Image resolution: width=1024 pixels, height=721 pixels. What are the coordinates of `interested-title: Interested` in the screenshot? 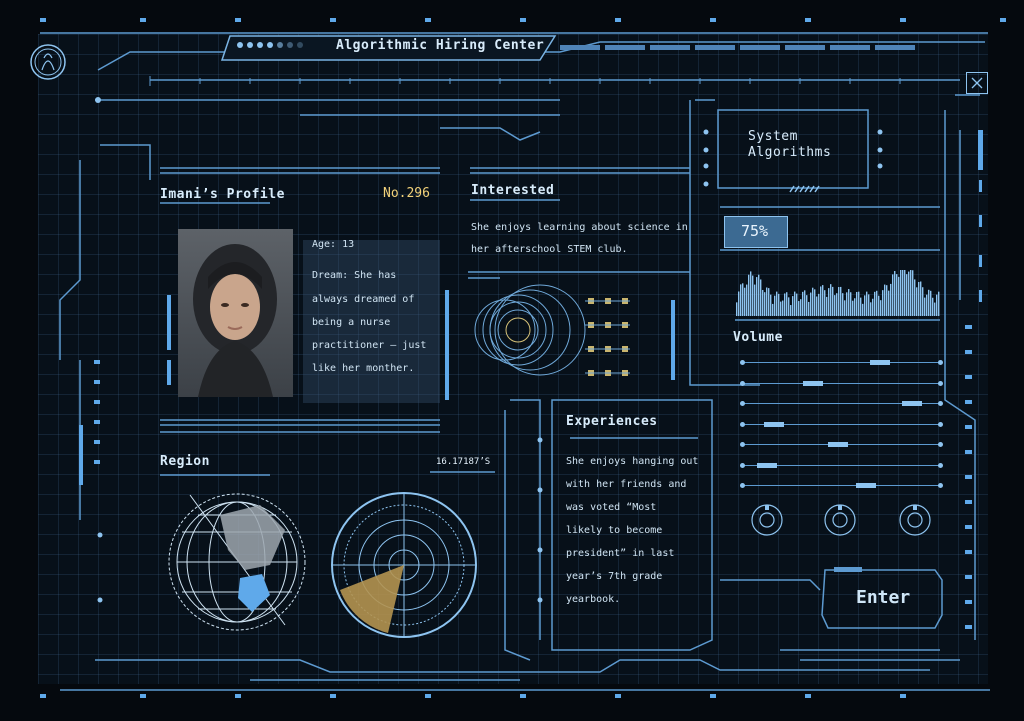 It's located at (513, 190).